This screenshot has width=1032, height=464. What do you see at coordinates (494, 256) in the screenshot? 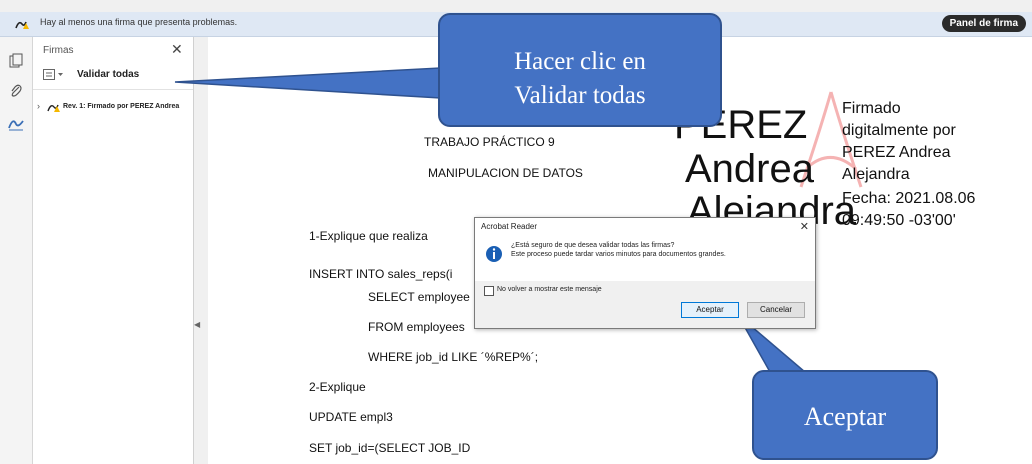
I see `info-icon` at bounding box center [494, 256].